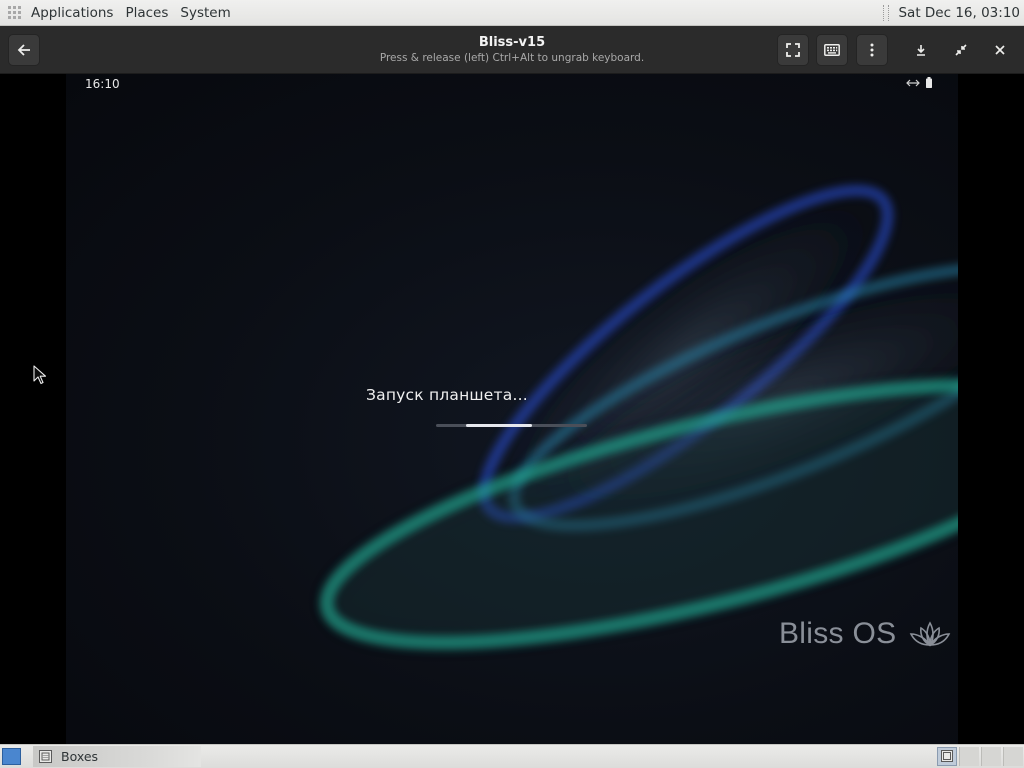  What do you see at coordinates (117, 756) in the screenshot?
I see `taskbar-item-boxes: Boxes` at bounding box center [117, 756].